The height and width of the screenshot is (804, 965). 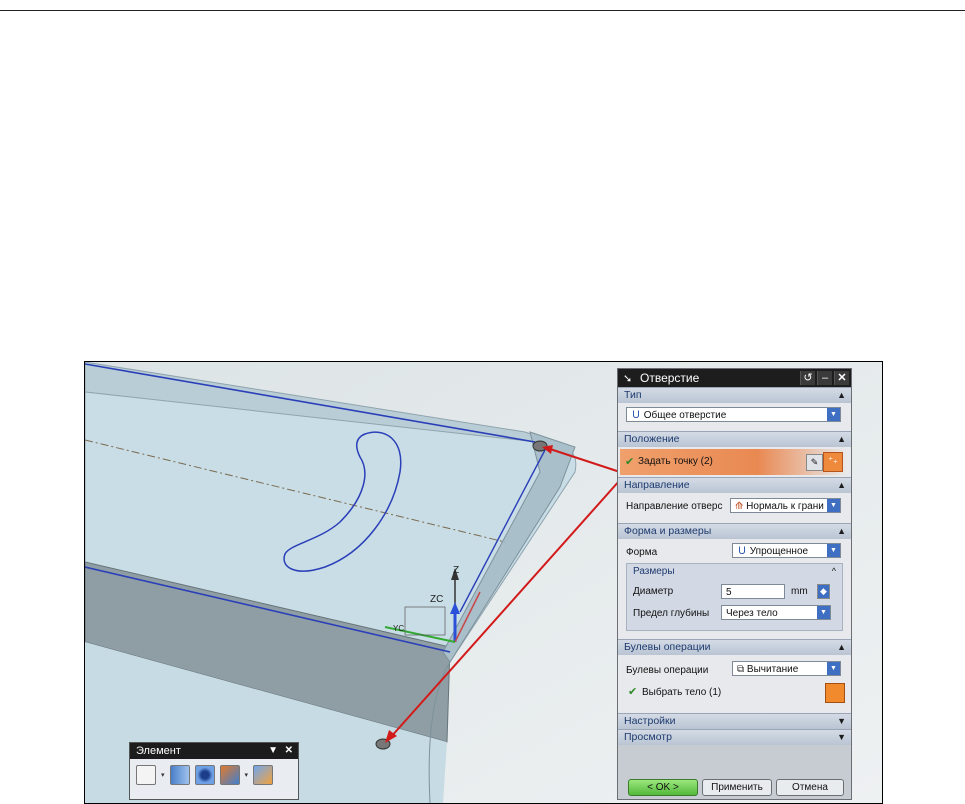 What do you see at coordinates (739, 506) in the screenshot?
I see `normal-icon: ⟰` at bounding box center [739, 506].